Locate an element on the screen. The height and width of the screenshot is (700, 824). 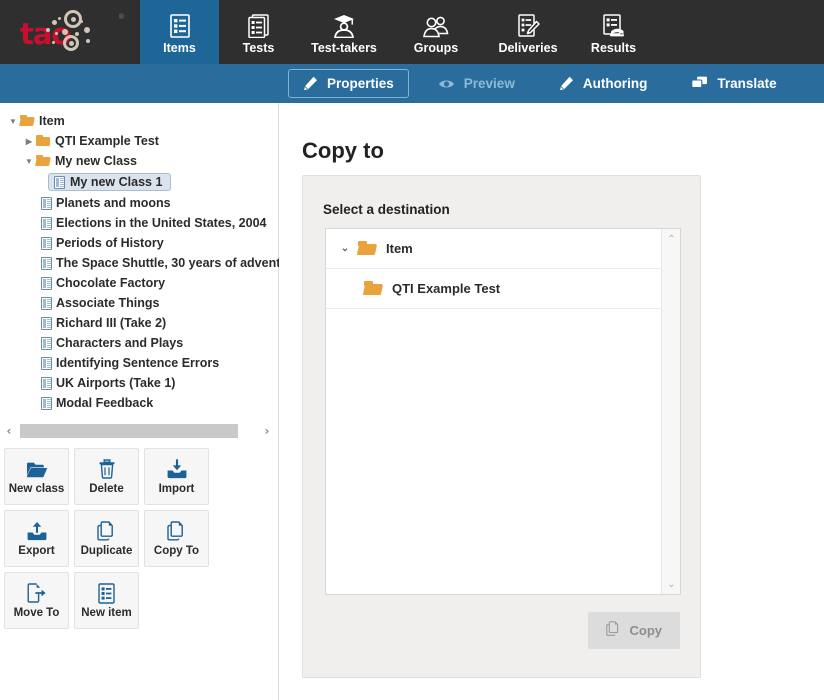
tree-item-planets-and-moons: Planets and moons is located at coordinates (142, 203).